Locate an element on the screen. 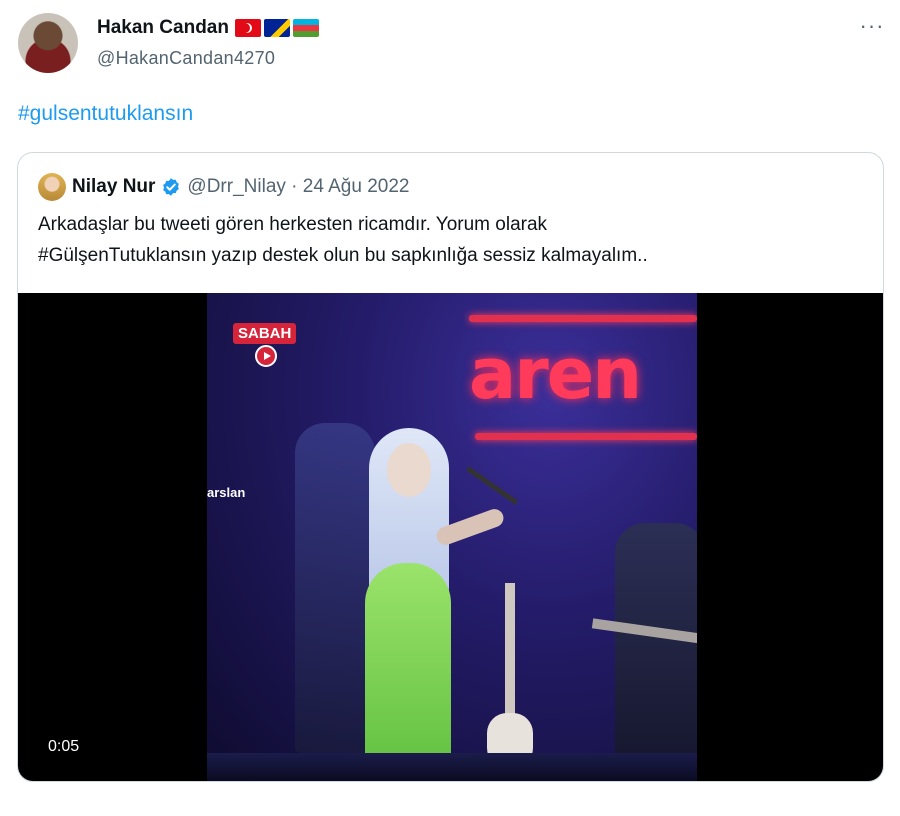 This screenshot has width=900, height=816. video-timestamp: 0:05 is located at coordinates (64, 747).